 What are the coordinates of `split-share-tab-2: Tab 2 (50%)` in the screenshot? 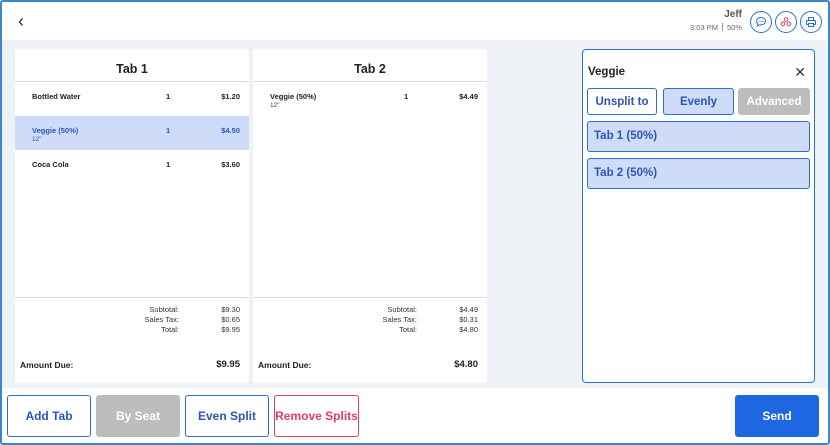 It's located at (698, 173).